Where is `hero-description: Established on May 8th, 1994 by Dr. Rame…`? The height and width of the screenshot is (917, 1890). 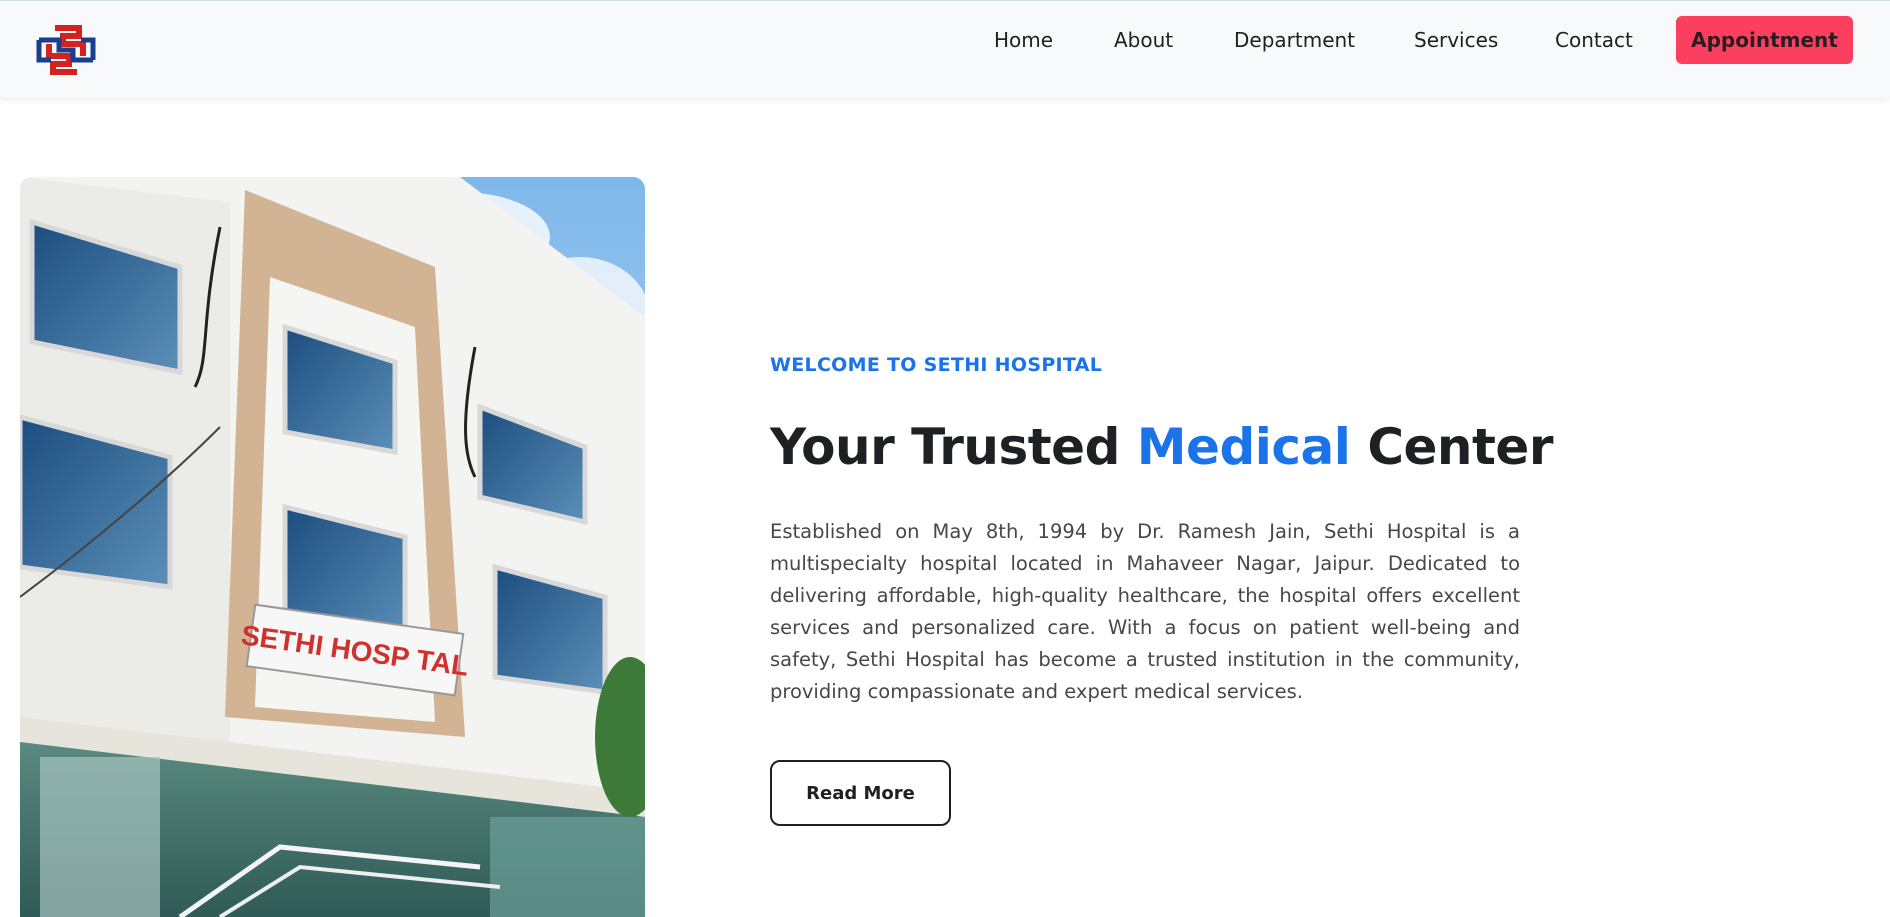 hero-description: Established on May 8th, 1994 by Dr. Rame… is located at coordinates (1145, 611).